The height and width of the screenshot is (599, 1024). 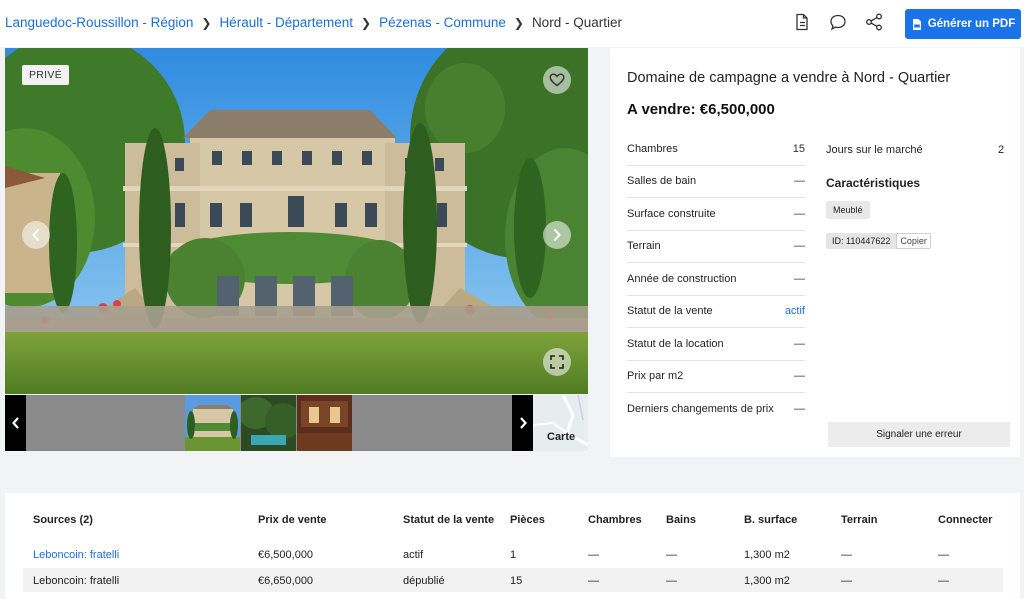 What do you see at coordinates (861, 241) in the screenshot?
I see `listing-id-text: ID: 110447622` at bounding box center [861, 241].